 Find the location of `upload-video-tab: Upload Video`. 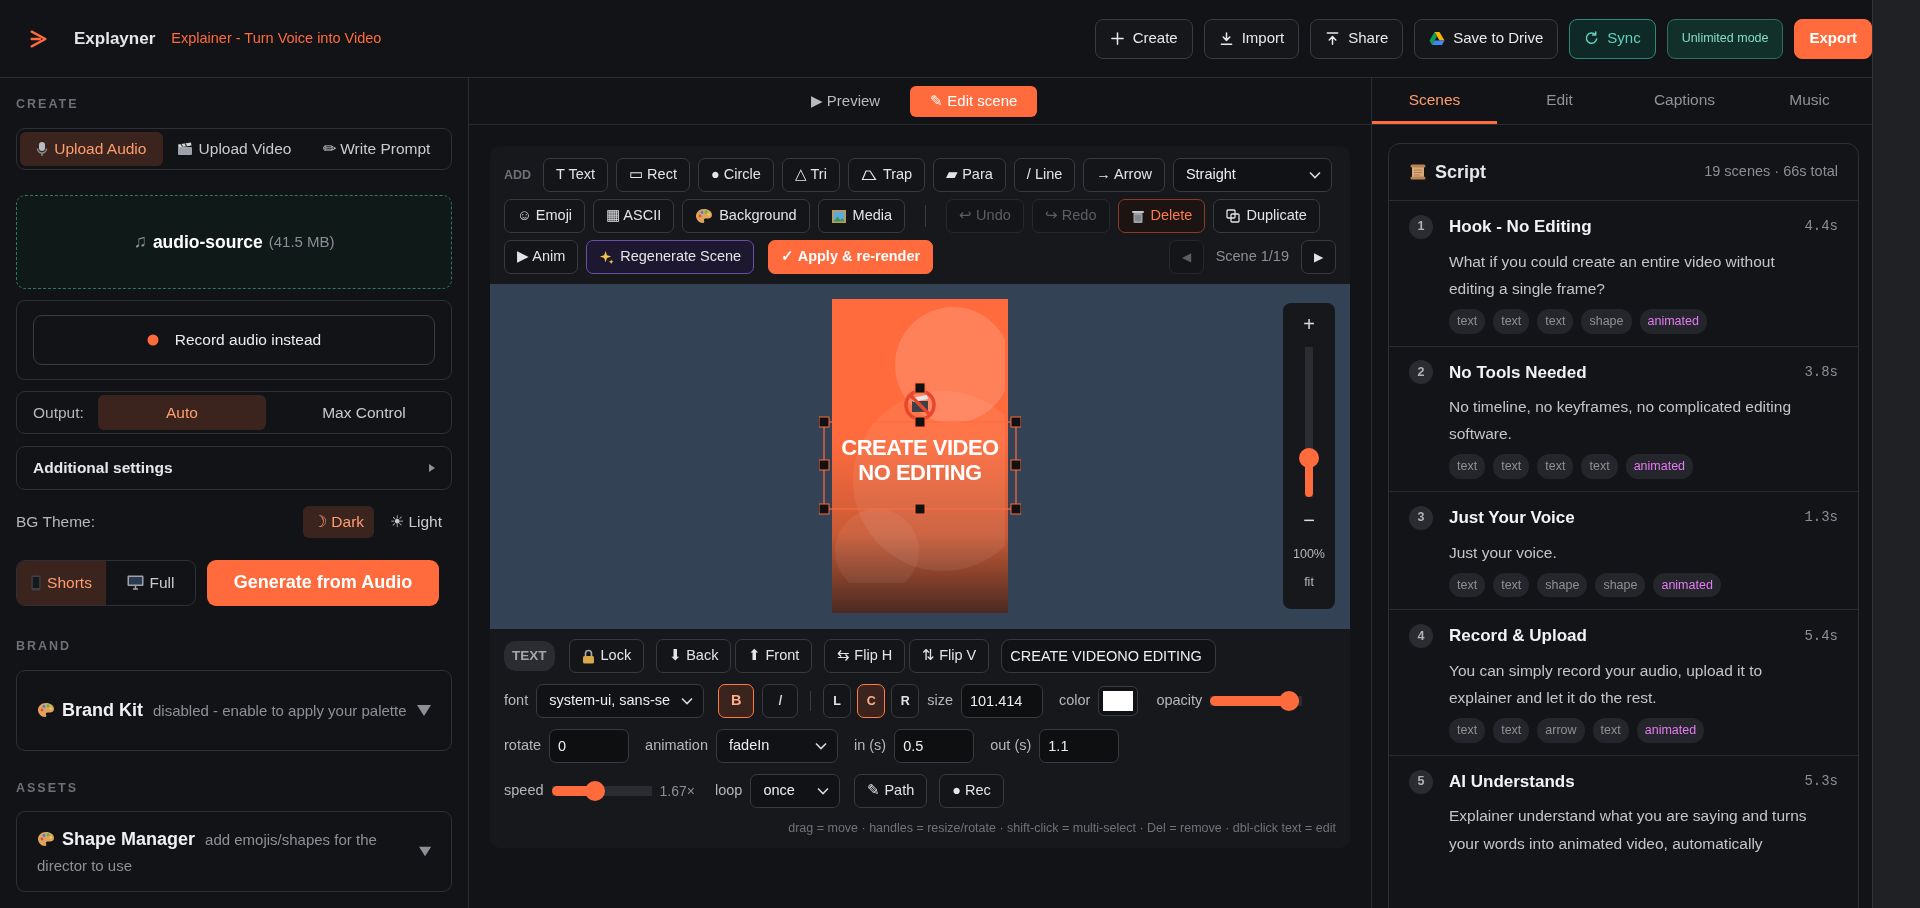

upload-video-tab: Upload Video is located at coordinates (234, 148).